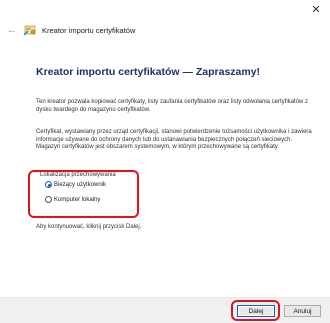 This screenshot has width=330, height=323. I want to click on radio-selected-icon, so click(48, 184).